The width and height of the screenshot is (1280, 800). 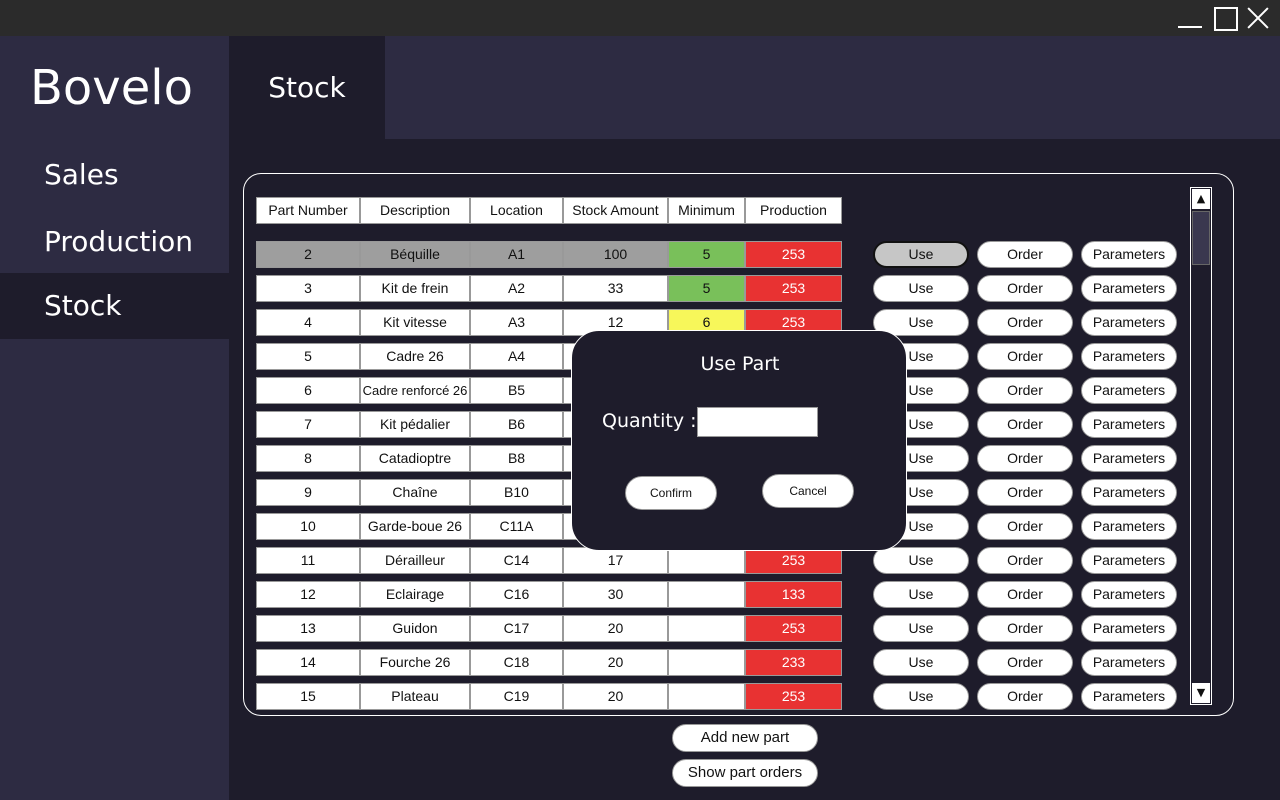 I want to click on cell-location: C18, so click(x=516, y=662).